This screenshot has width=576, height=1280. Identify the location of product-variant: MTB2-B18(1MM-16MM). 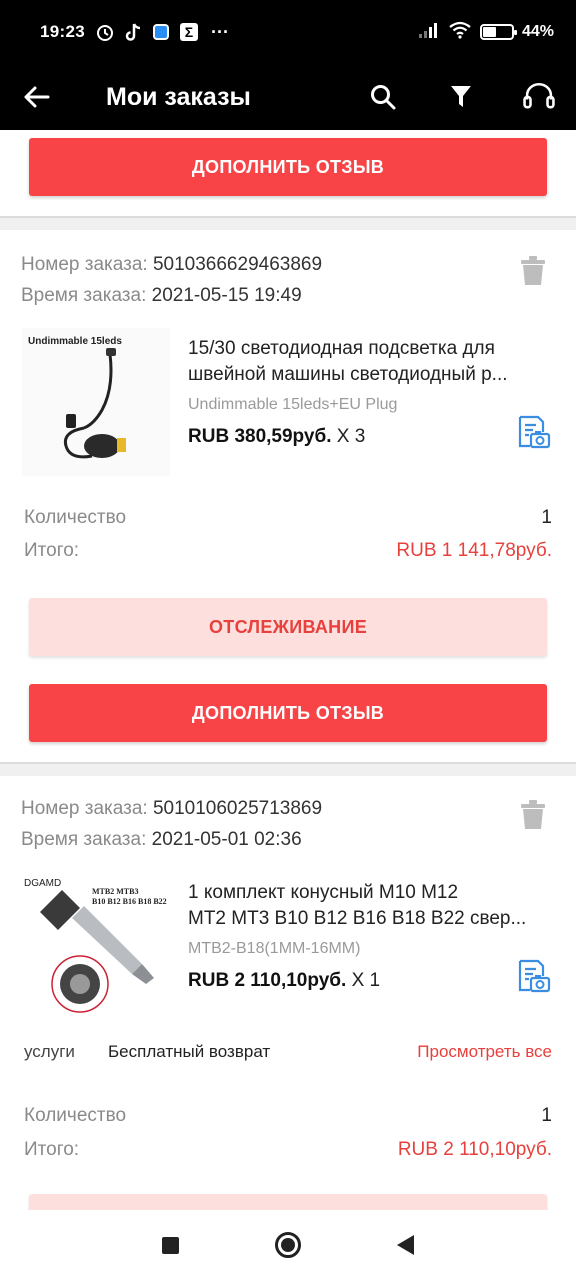
(274, 948).